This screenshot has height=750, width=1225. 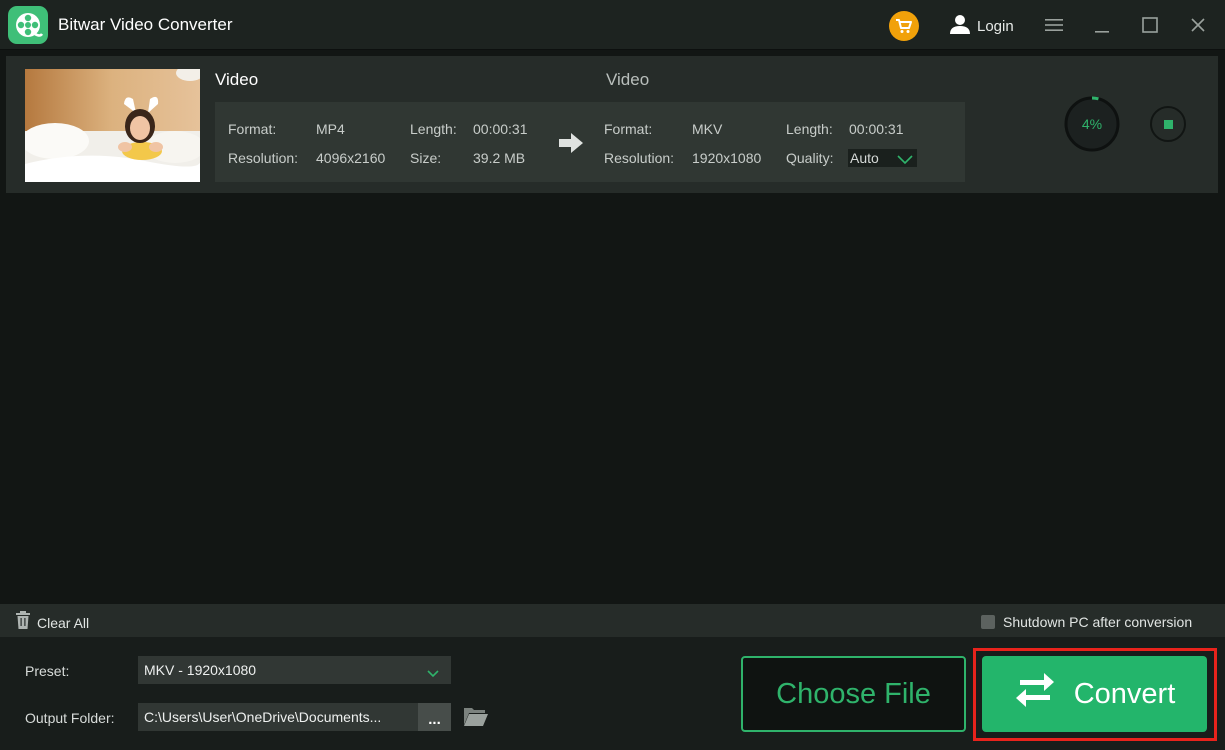 I want to click on stop-icon, so click(x=1168, y=124).